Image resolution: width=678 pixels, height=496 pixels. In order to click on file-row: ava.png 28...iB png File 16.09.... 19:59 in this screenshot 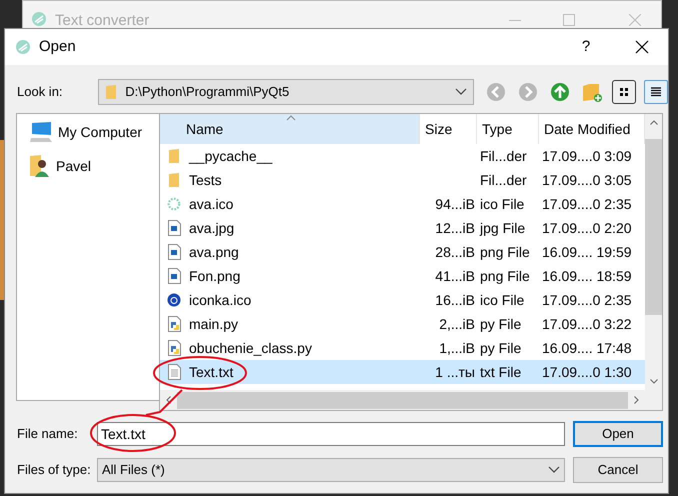, I will do `click(402, 252)`.